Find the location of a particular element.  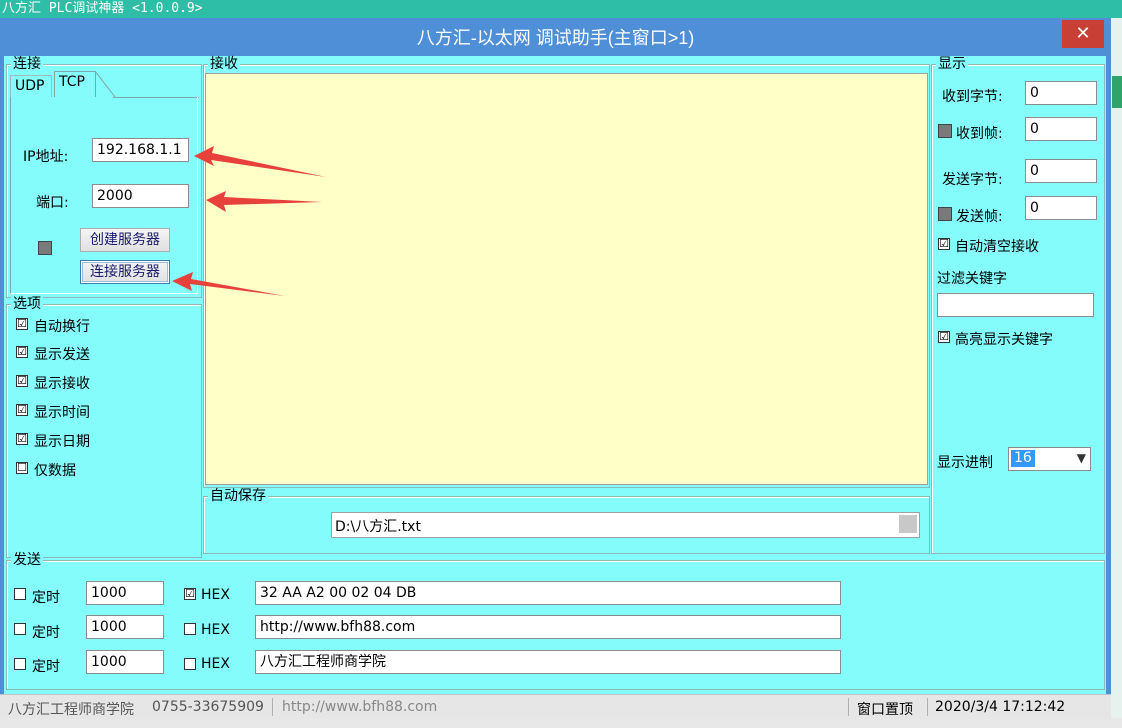

arrow-connect is located at coordinates (228, 284).